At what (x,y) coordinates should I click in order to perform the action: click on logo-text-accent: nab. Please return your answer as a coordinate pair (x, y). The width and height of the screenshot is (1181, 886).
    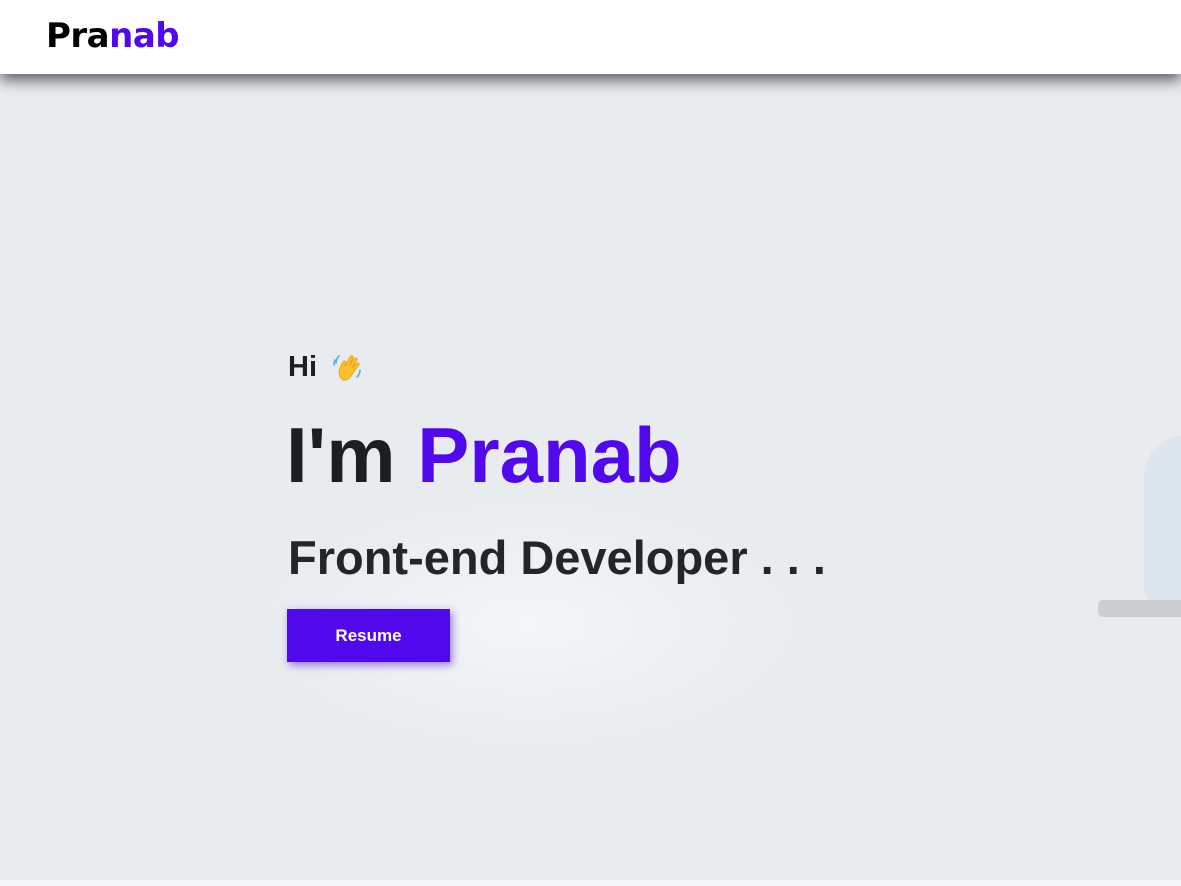
    Looking at the image, I should click on (144, 36).